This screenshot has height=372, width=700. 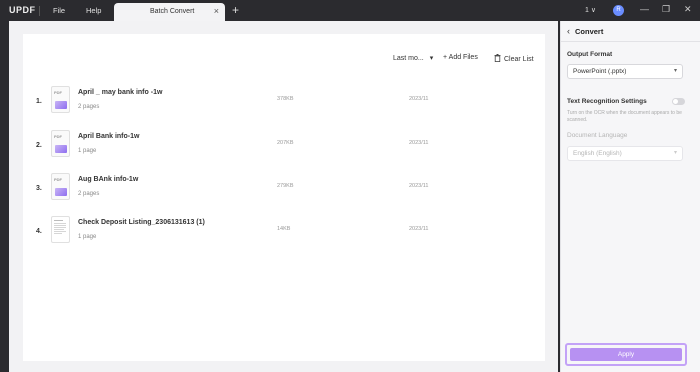 What do you see at coordinates (284, 229) in the screenshot?
I see `file-size: 14KB` at bounding box center [284, 229].